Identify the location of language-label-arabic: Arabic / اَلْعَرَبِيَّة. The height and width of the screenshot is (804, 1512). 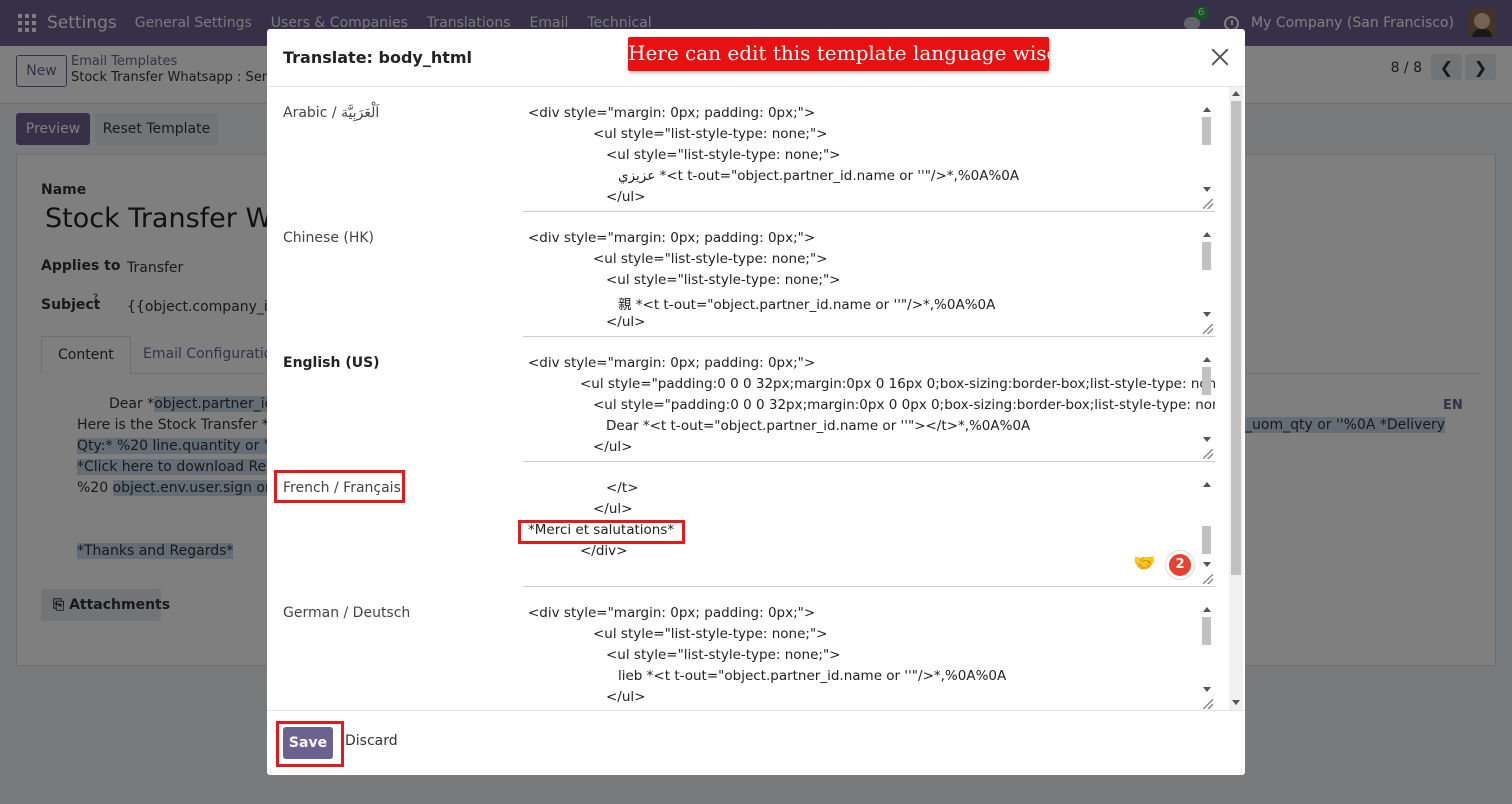
(331, 113).